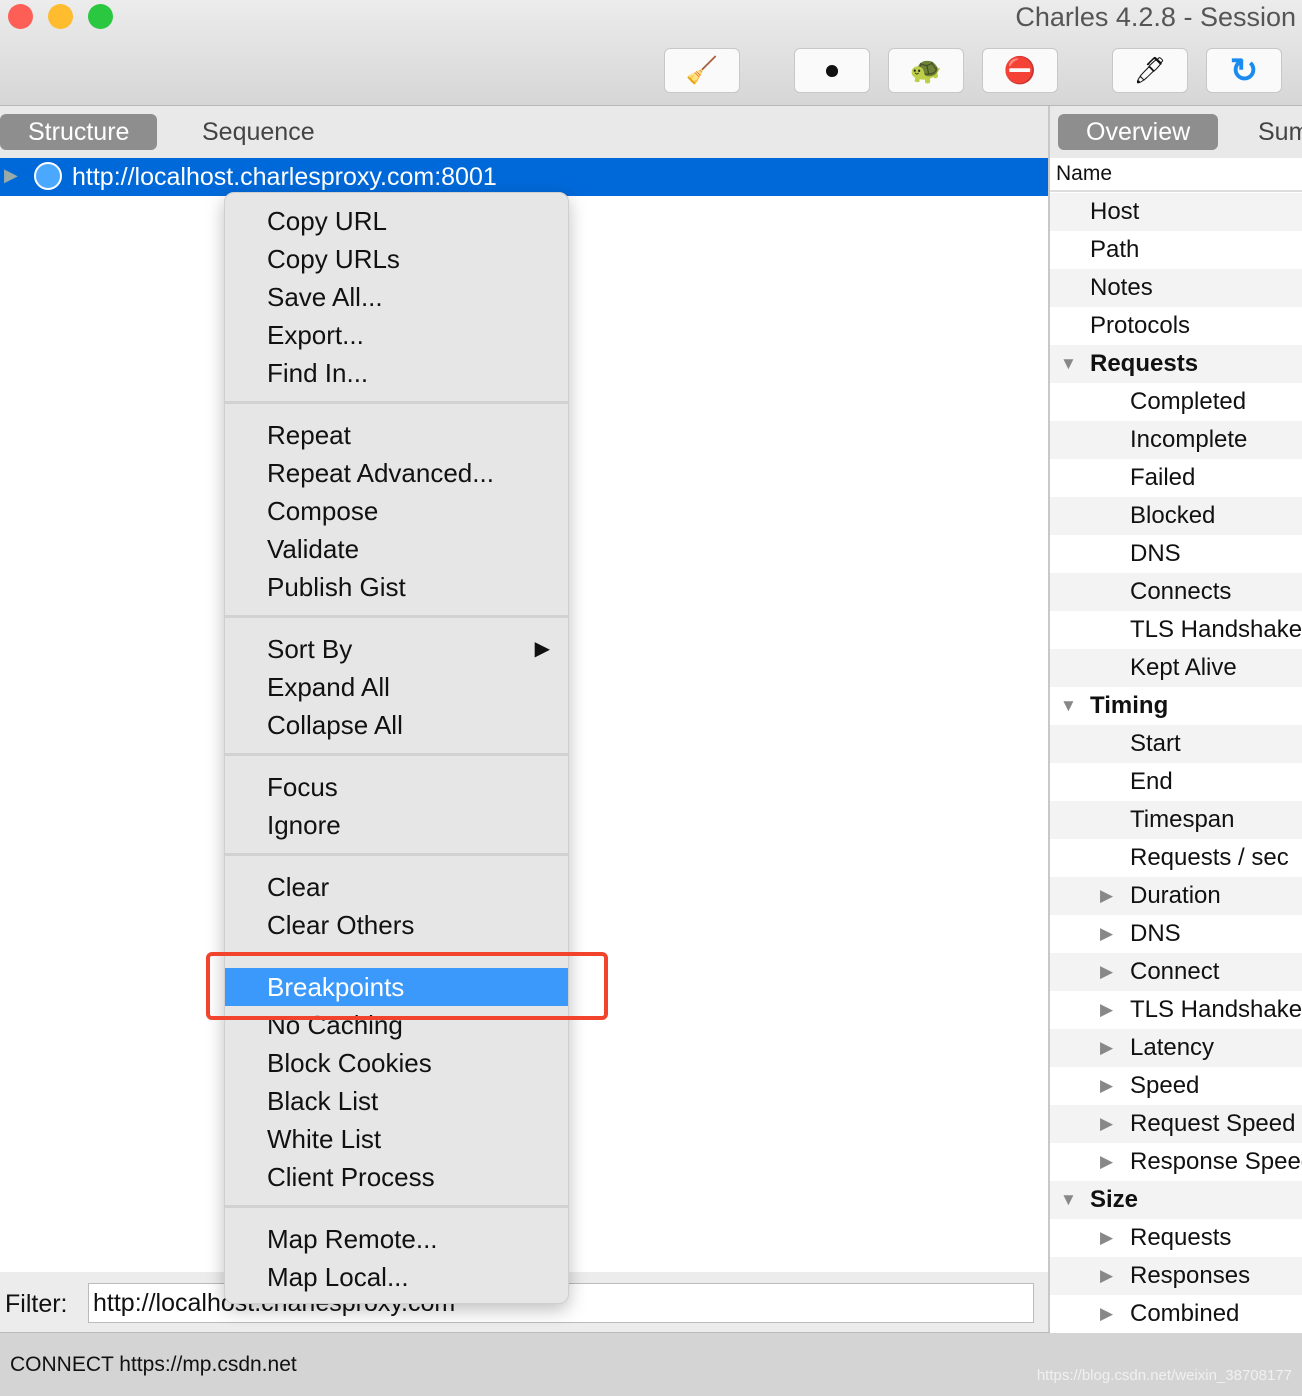  What do you see at coordinates (1176, 896) in the screenshot?
I see `overview-row: ▶ Duration` at bounding box center [1176, 896].